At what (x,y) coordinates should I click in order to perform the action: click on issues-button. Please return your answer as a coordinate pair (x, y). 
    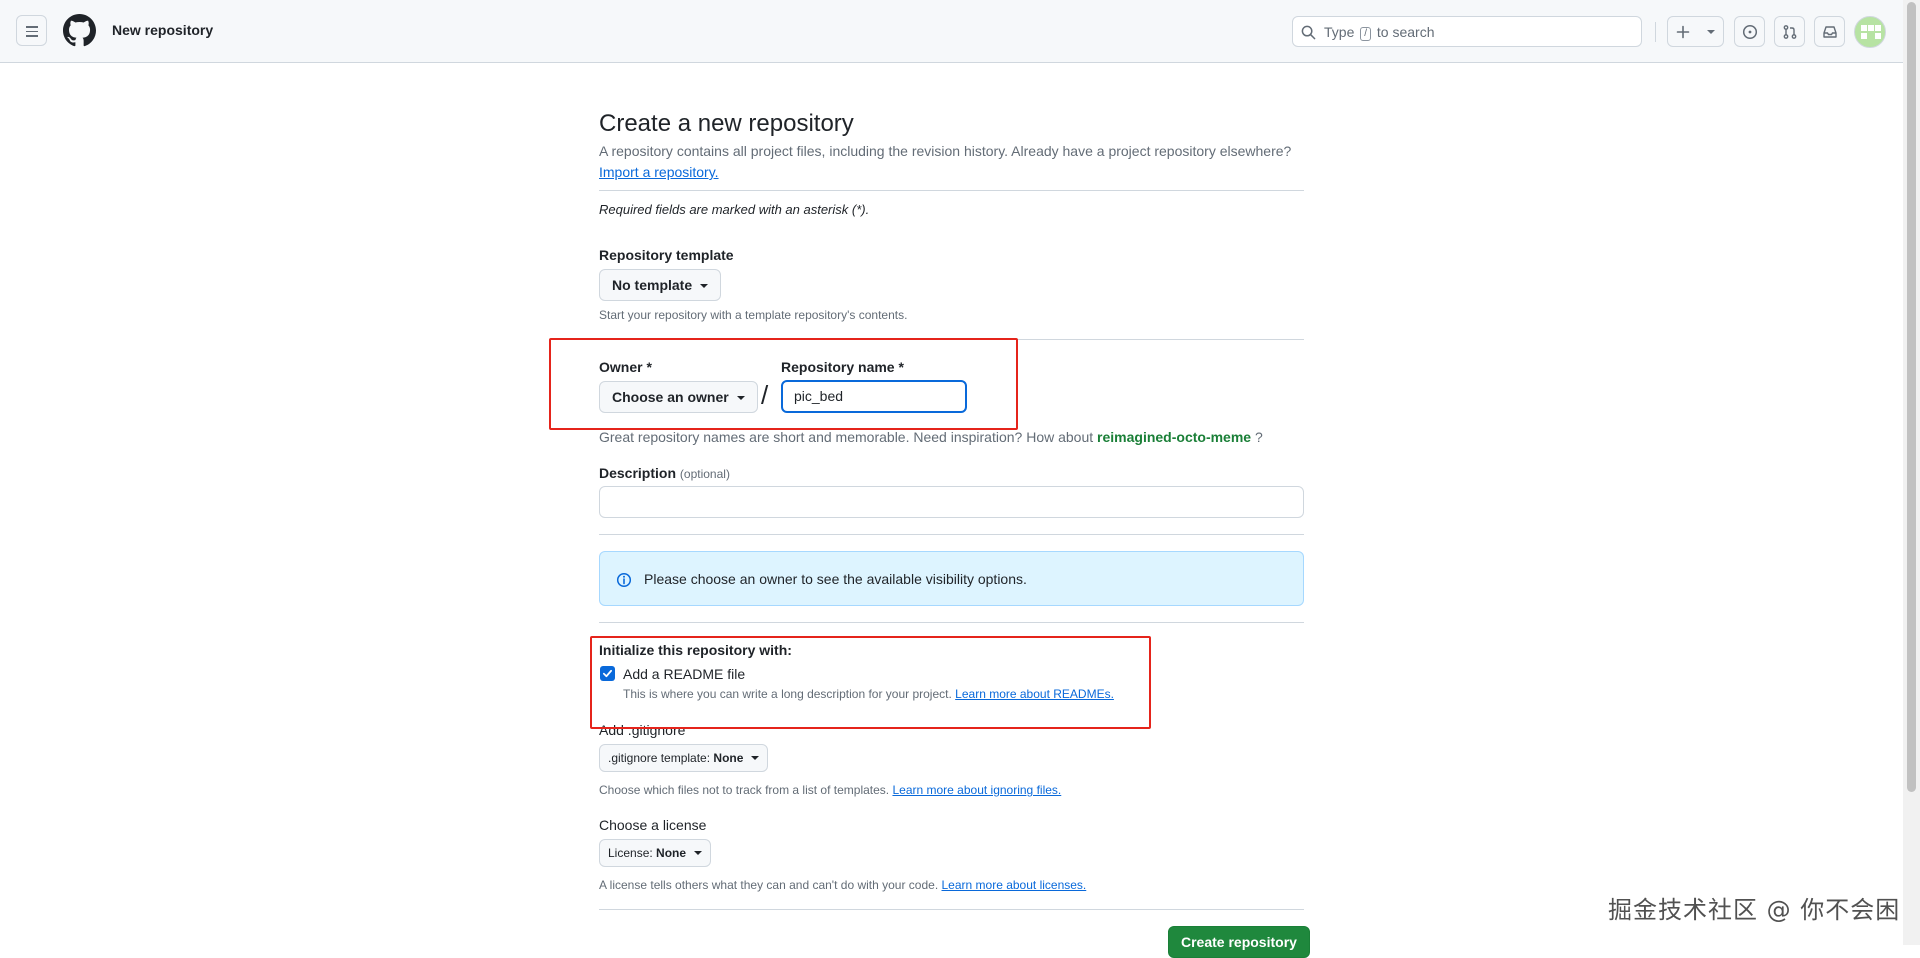
    Looking at the image, I should click on (1749, 31).